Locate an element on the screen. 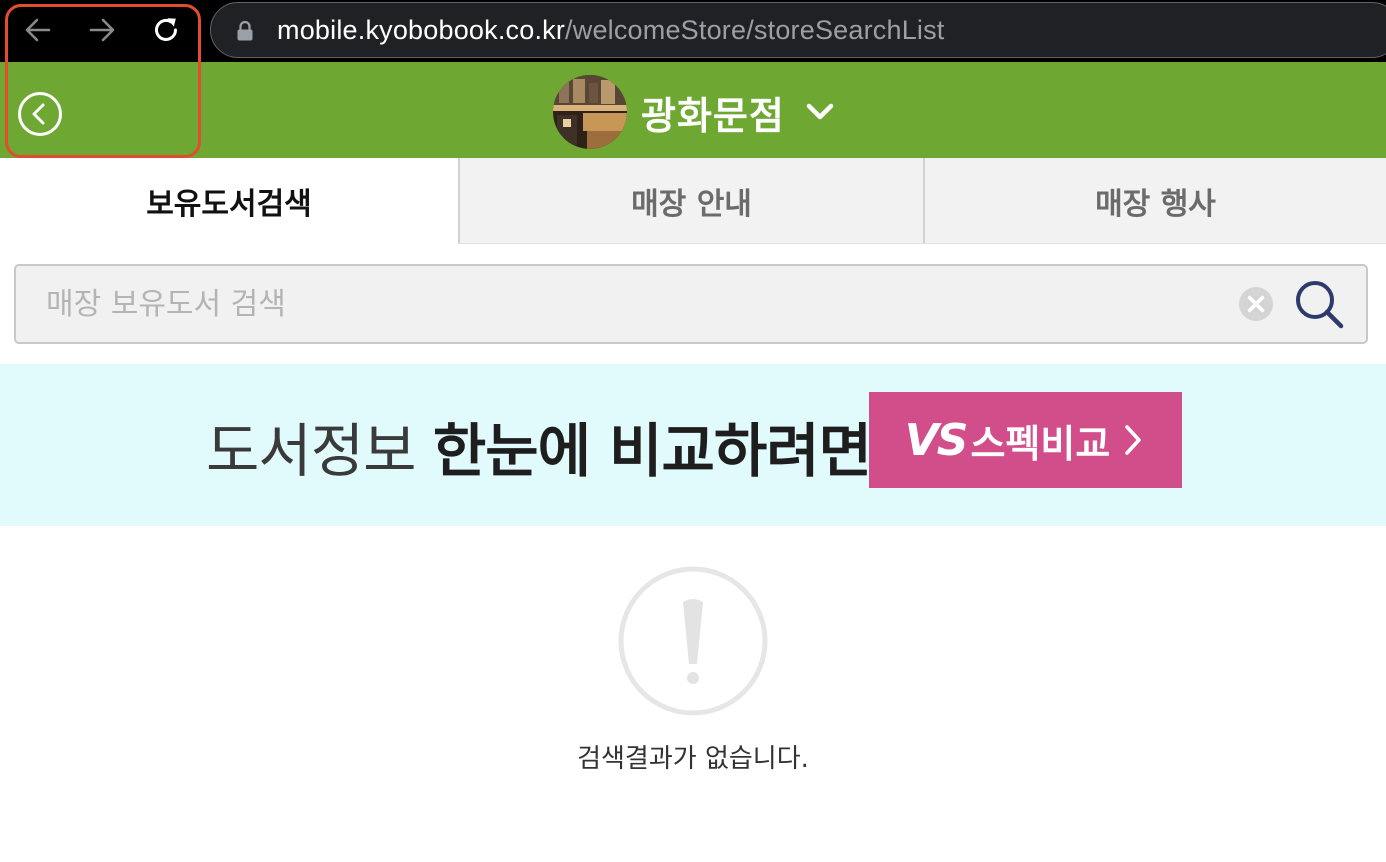  vs-logo: VS is located at coordinates (936, 440).